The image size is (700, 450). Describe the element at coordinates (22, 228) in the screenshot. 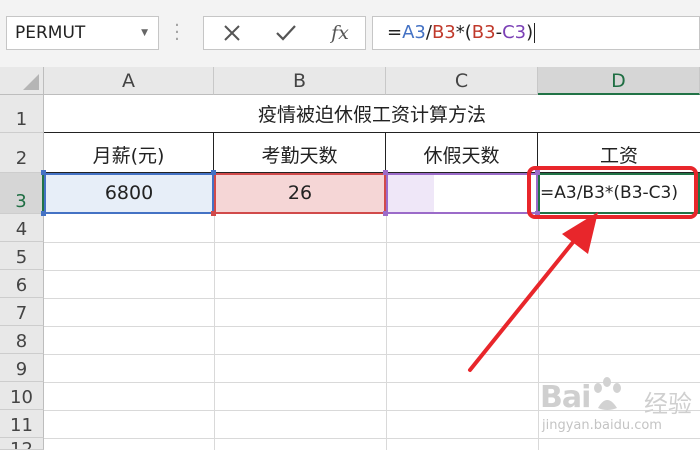

I see `row-header-4: 4` at that location.